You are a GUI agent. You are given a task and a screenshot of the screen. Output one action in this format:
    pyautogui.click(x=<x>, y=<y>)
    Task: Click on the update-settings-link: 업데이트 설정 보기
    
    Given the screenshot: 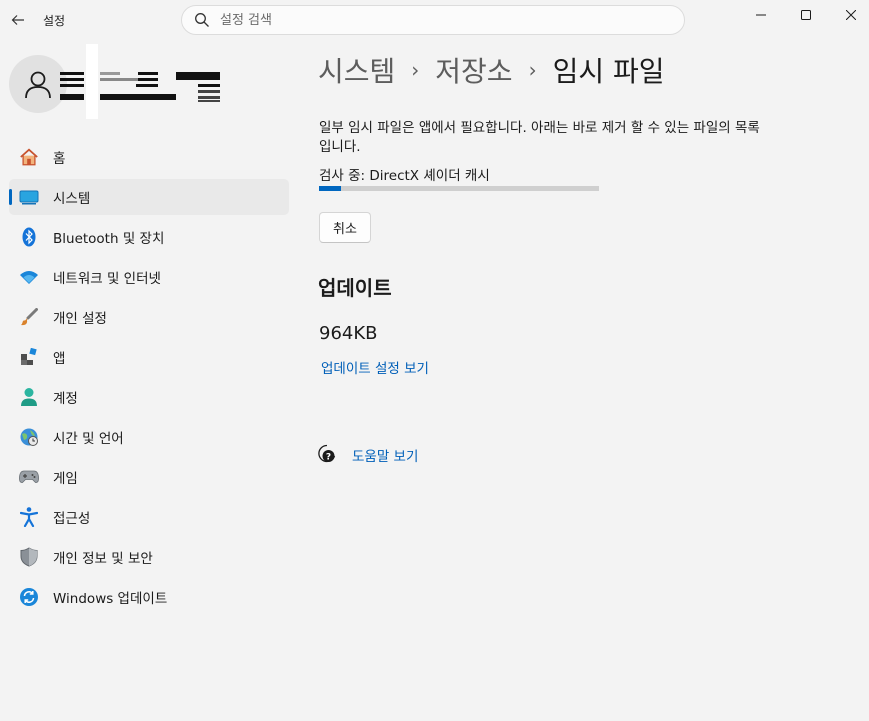 What is the action you would take?
    pyautogui.click(x=375, y=367)
    